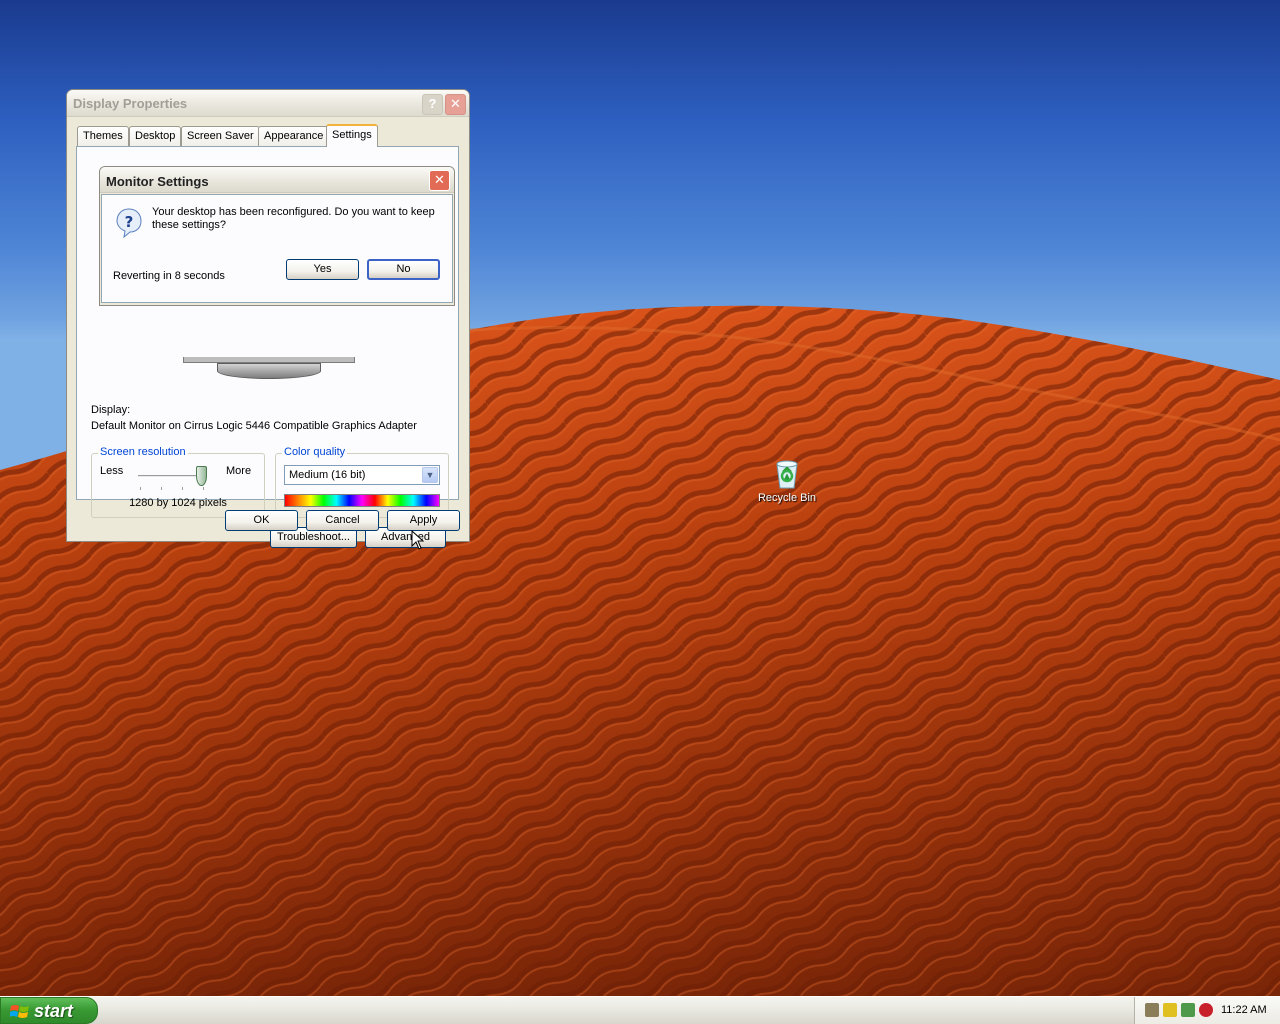 The image size is (1280, 1024). Describe the element at coordinates (1152, 1010) in the screenshot. I see `network-icon` at that location.